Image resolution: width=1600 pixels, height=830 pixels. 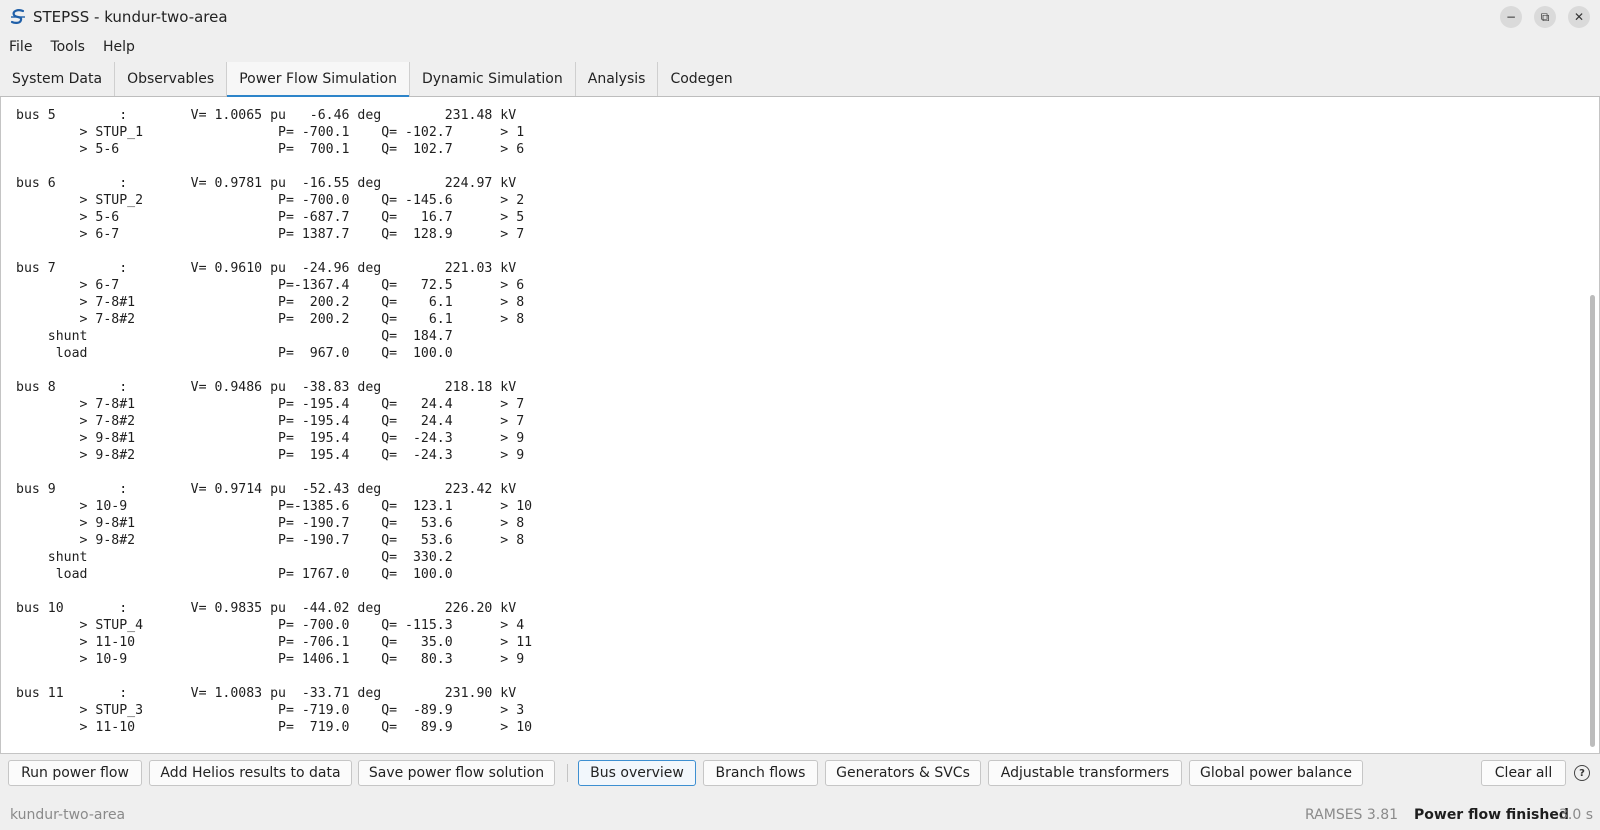 I want to click on menu-help: Help, so click(x=119, y=47).